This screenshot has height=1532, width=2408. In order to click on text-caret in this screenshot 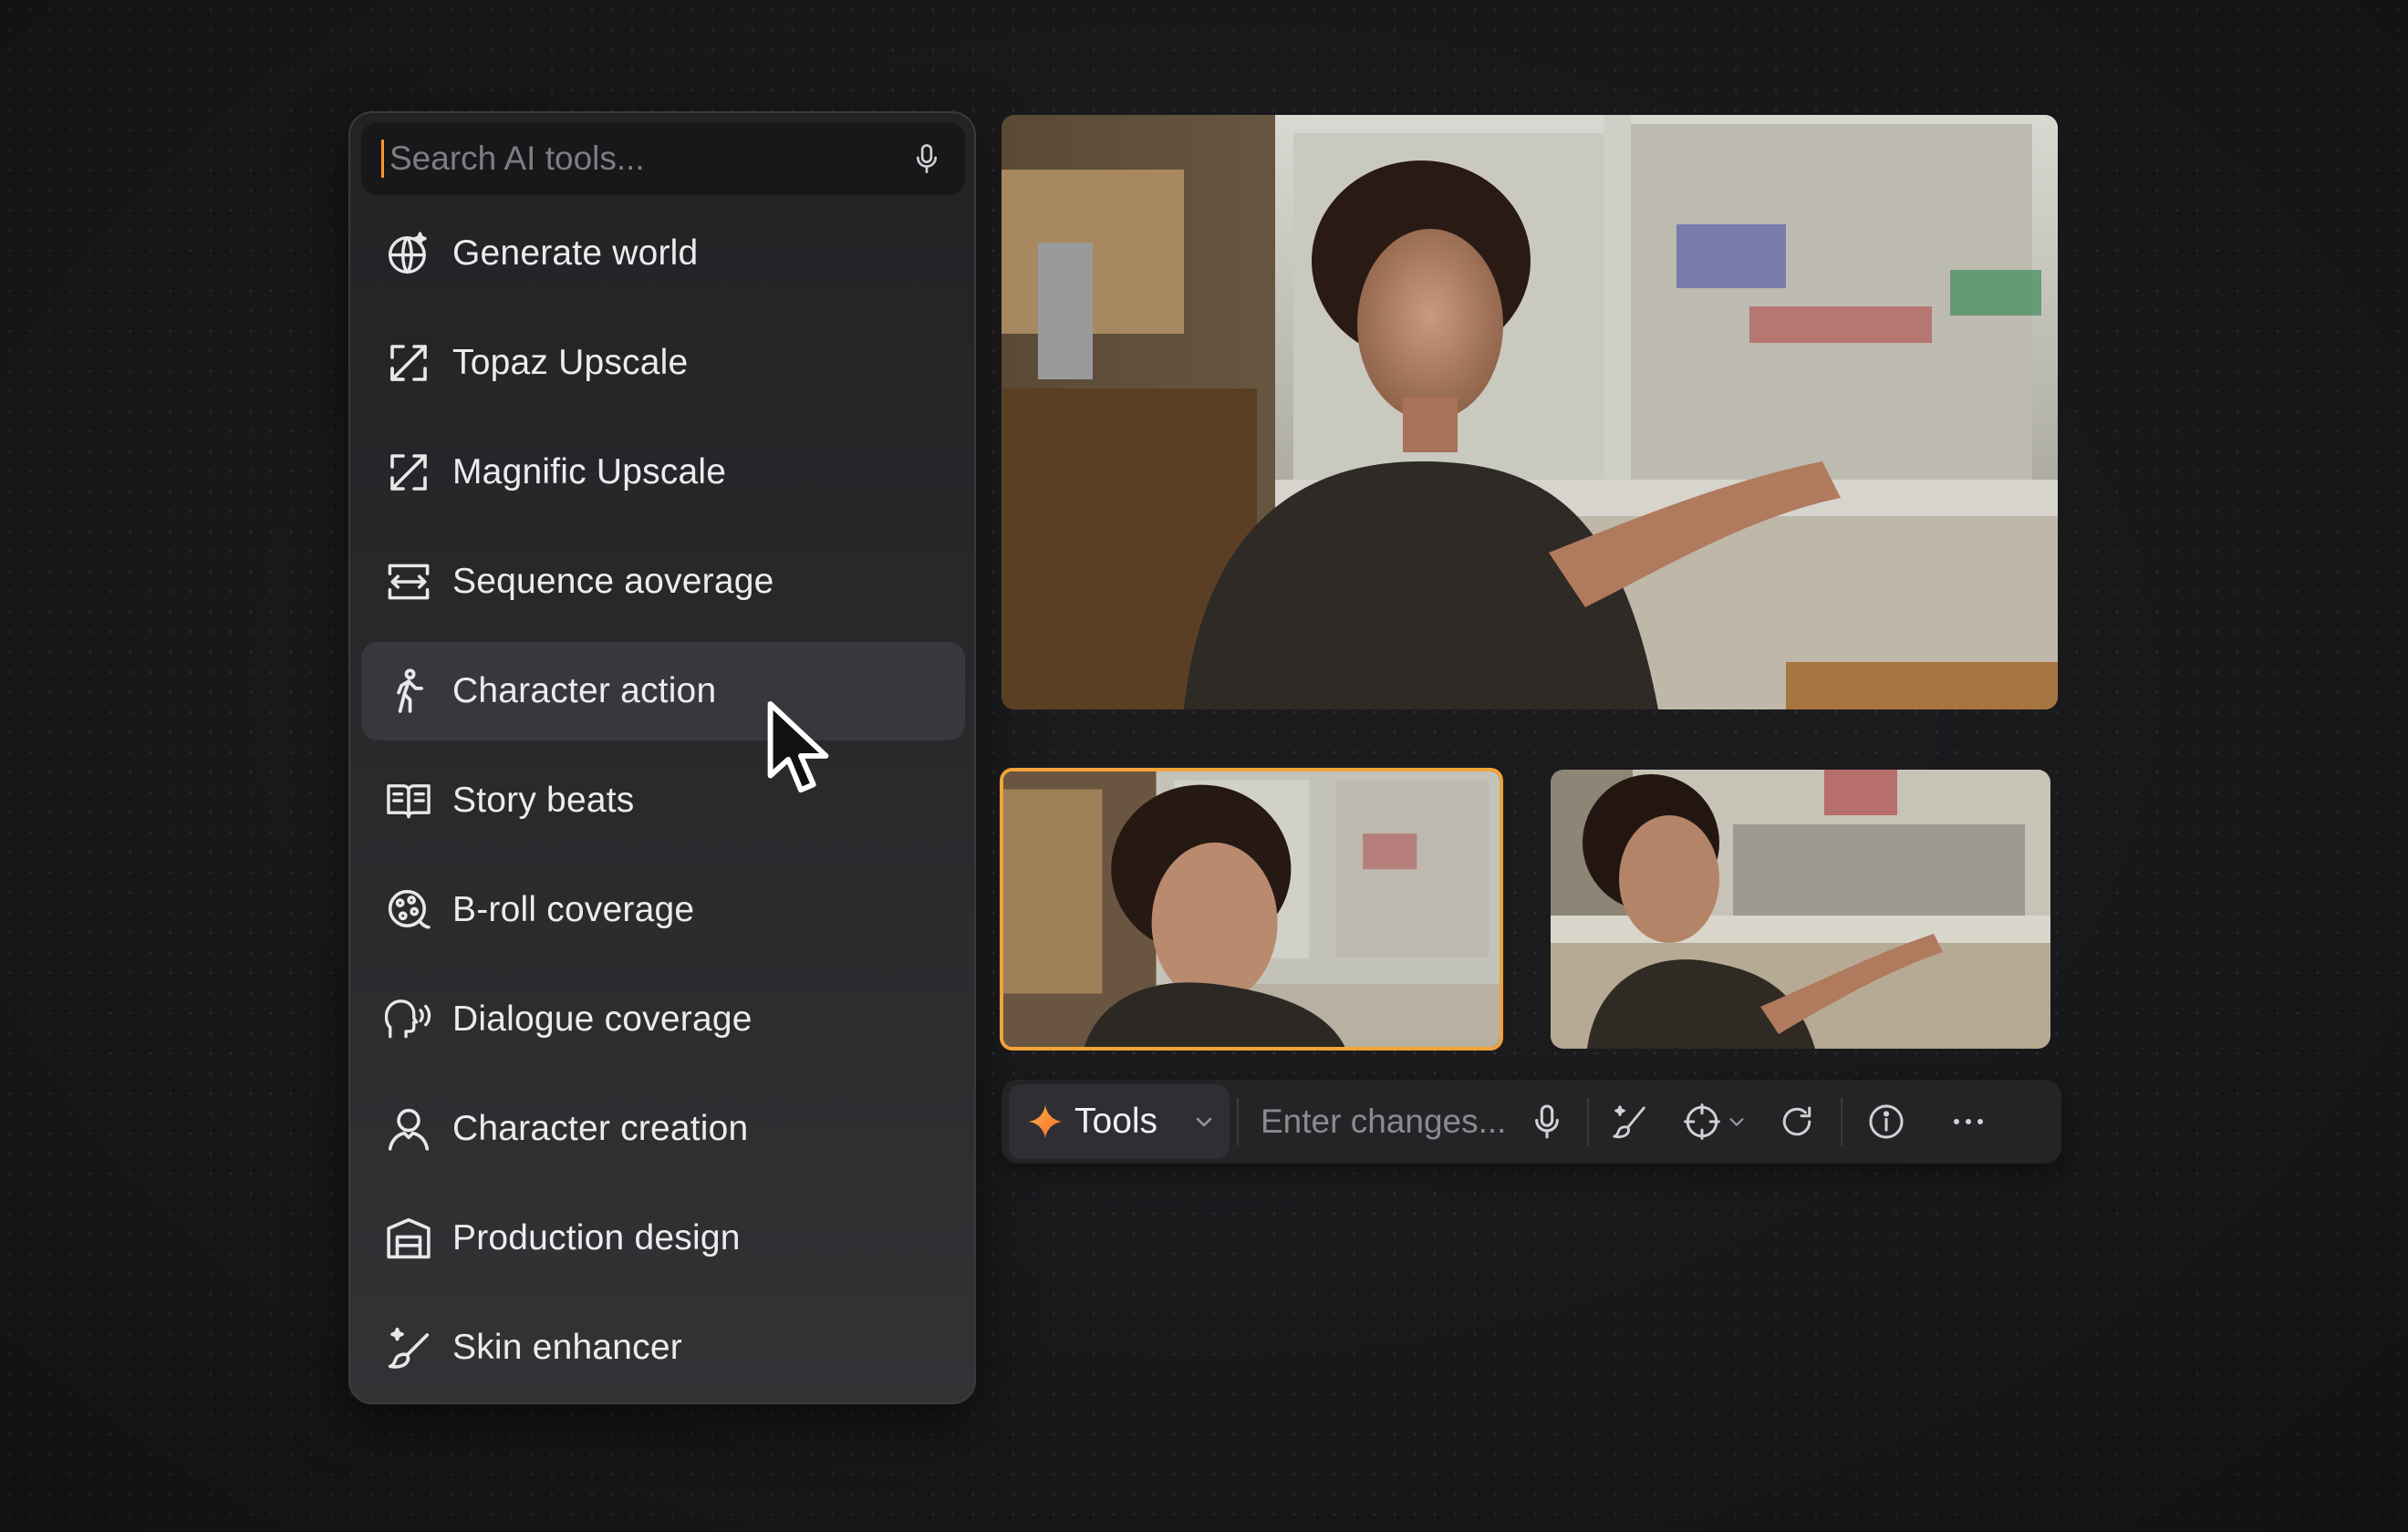, I will do `click(382, 159)`.